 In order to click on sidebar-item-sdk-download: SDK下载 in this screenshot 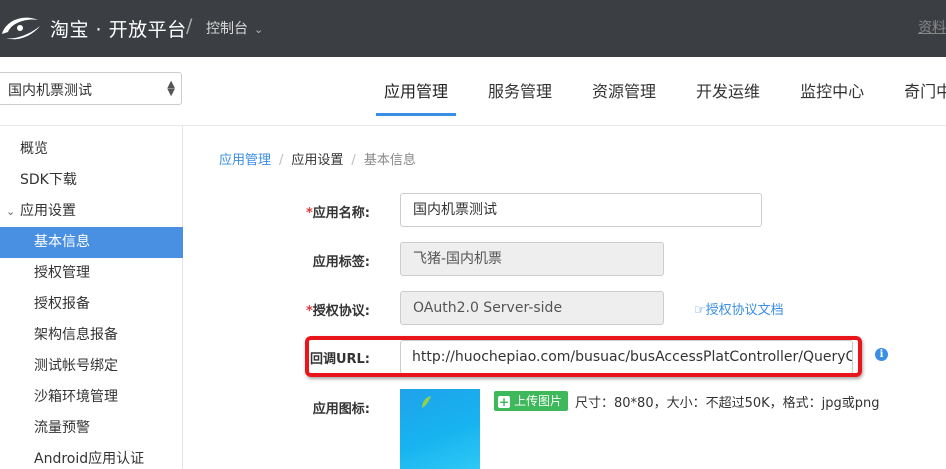, I will do `click(91, 180)`.